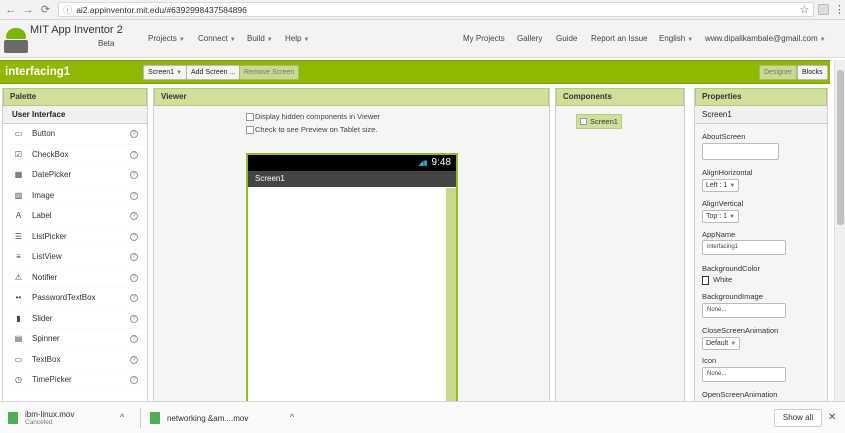  What do you see at coordinates (208, 418) in the screenshot?
I see `download-filename: networking &am....mov` at bounding box center [208, 418].